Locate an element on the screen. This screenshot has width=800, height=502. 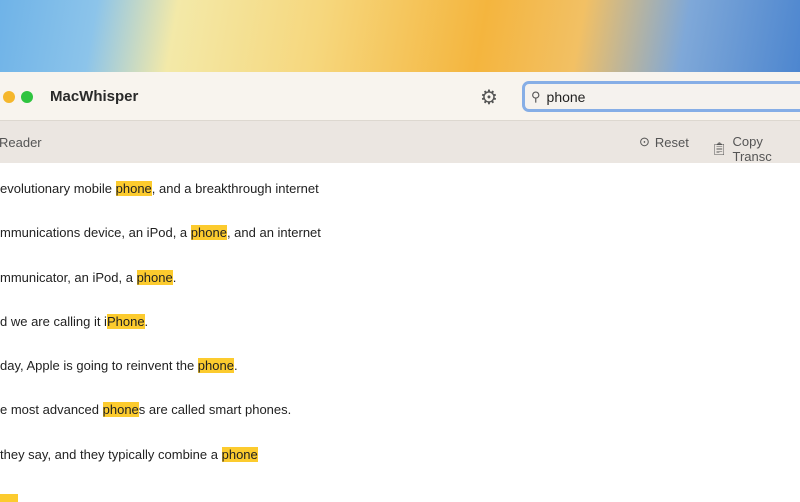
zoom-button is located at coordinates (27, 97).